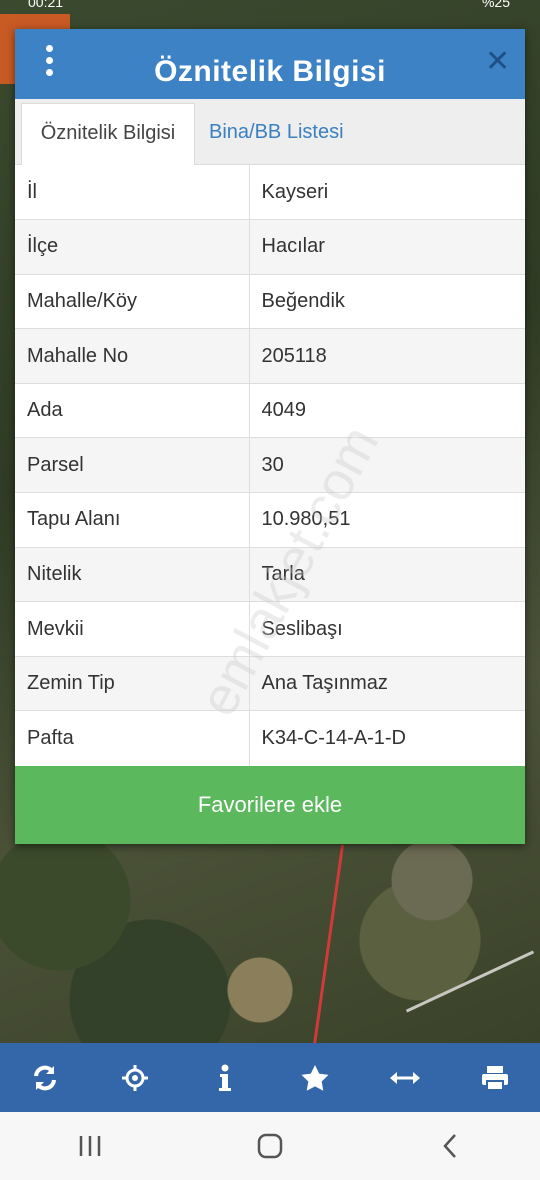  What do you see at coordinates (387, 574) in the screenshot?
I see `attribute-value: Tarla` at bounding box center [387, 574].